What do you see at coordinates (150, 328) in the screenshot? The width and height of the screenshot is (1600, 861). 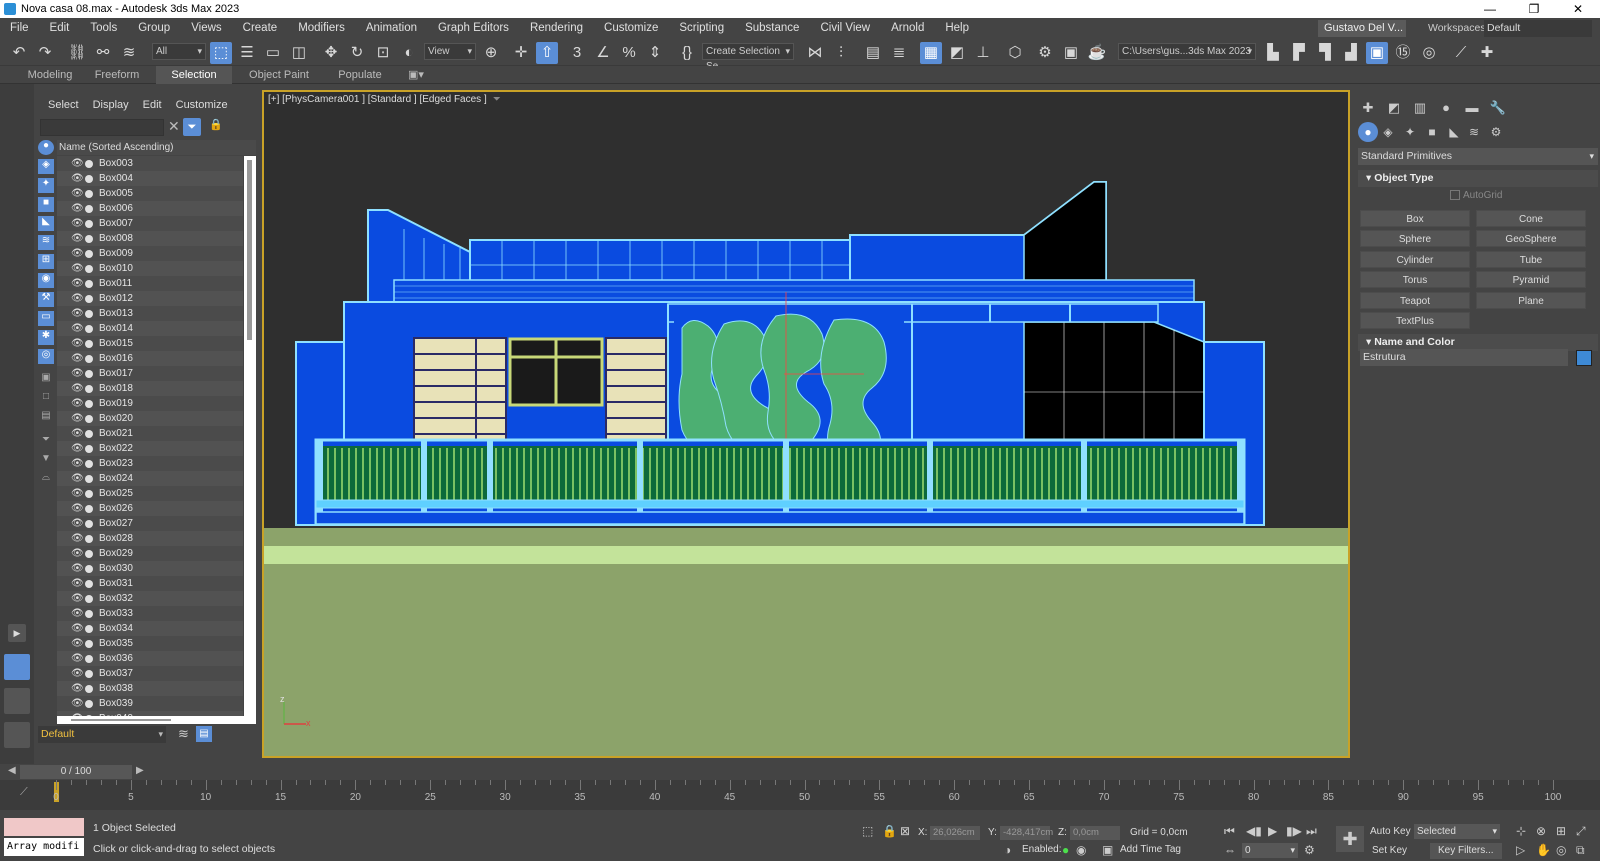 I see `list-item: 👁 Box014` at bounding box center [150, 328].